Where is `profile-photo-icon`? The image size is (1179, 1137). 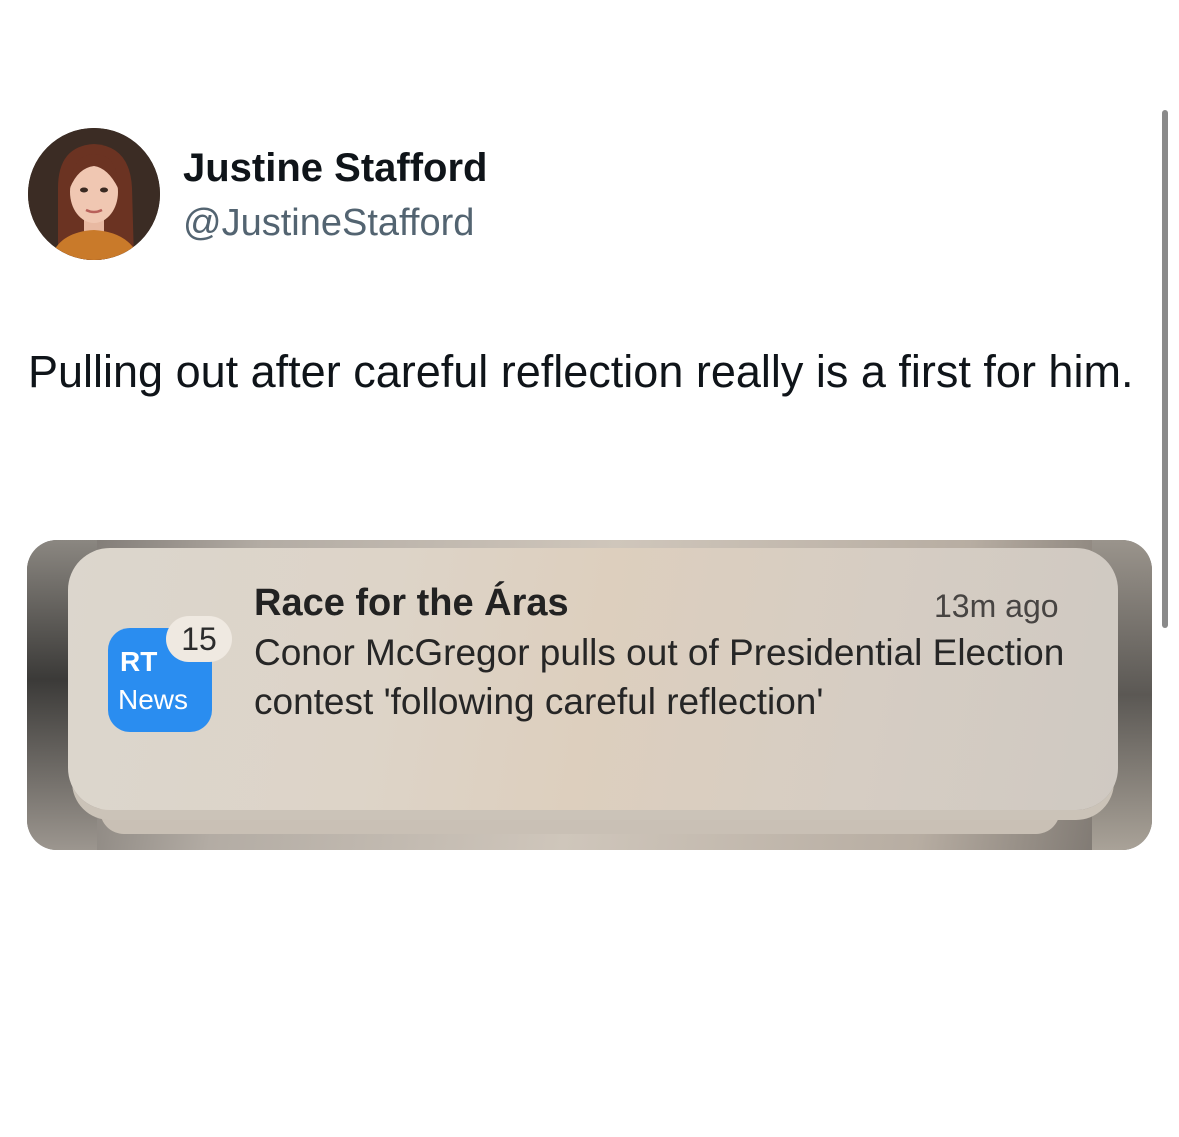 profile-photo-icon is located at coordinates (94, 194).